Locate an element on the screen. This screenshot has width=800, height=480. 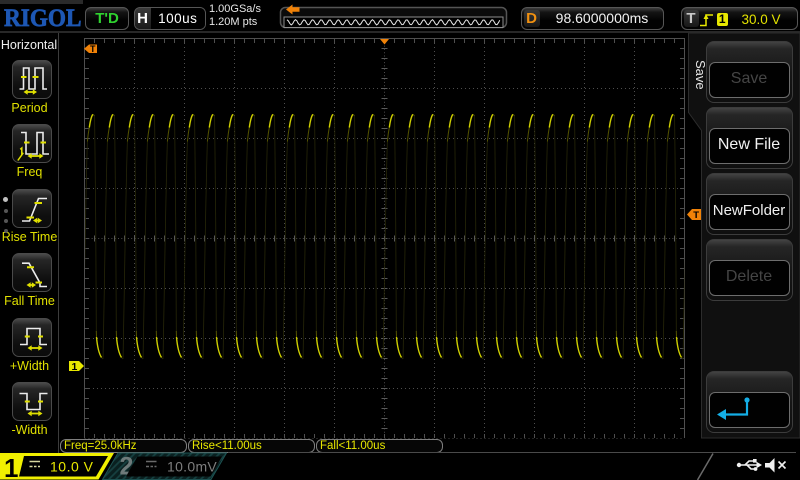
svg-text: T is located at coordinates (93, 49).